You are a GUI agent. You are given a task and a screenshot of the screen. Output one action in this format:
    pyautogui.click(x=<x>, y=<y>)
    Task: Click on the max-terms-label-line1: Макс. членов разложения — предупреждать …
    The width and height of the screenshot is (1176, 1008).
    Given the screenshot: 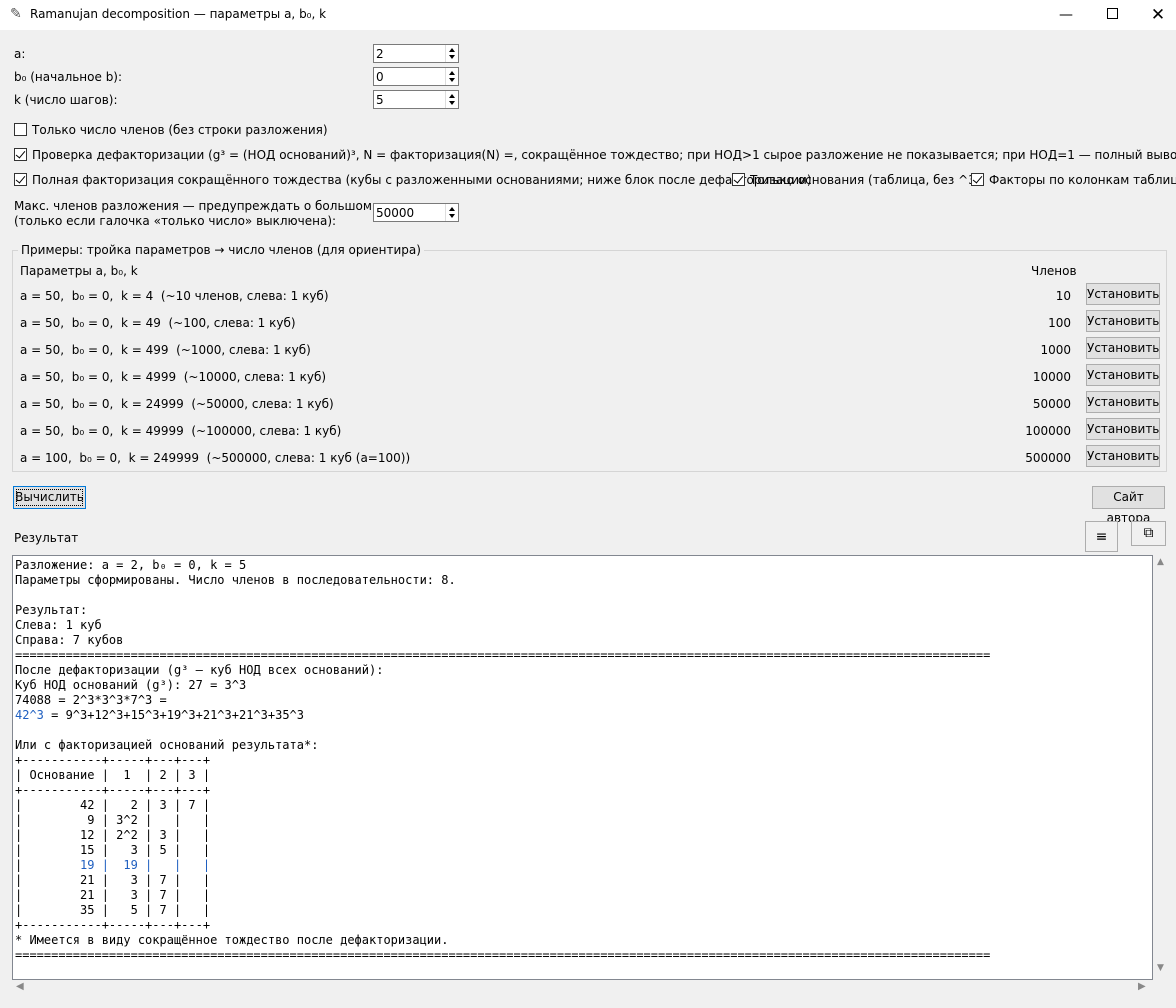 What is the action you would take?
    pyautogui.click(x=218, y=206)
    